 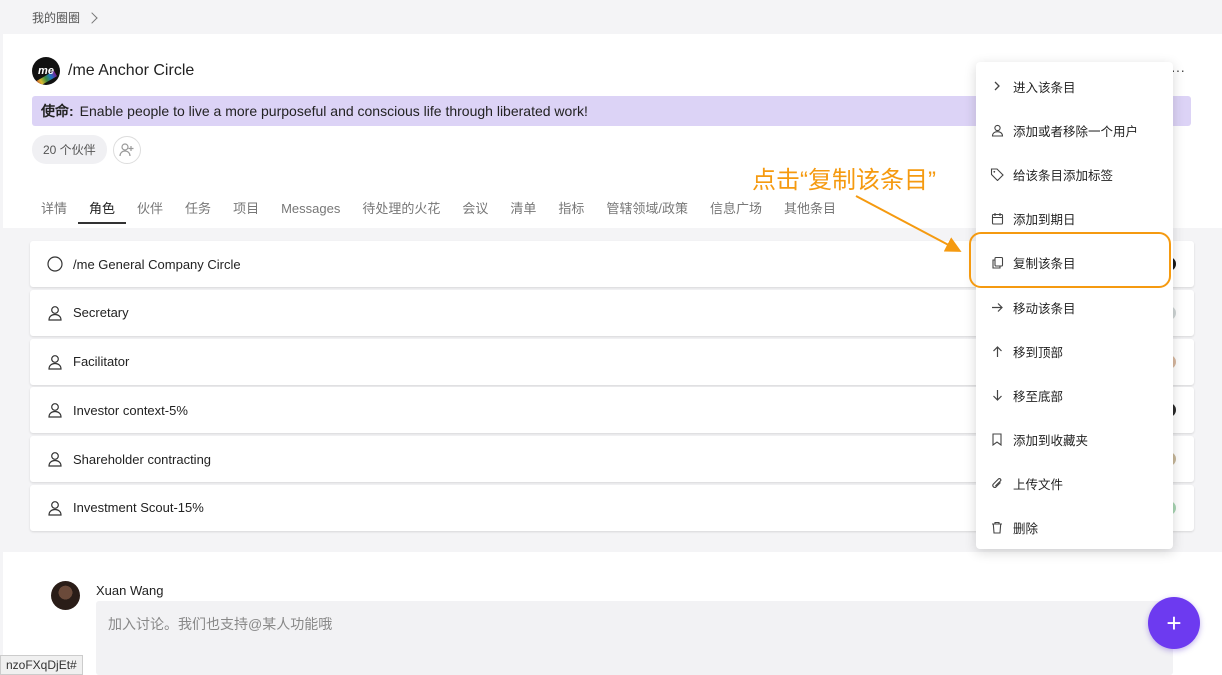 I want to click on partners-bar: 20 个伙伴, so click(x=86, y=149).